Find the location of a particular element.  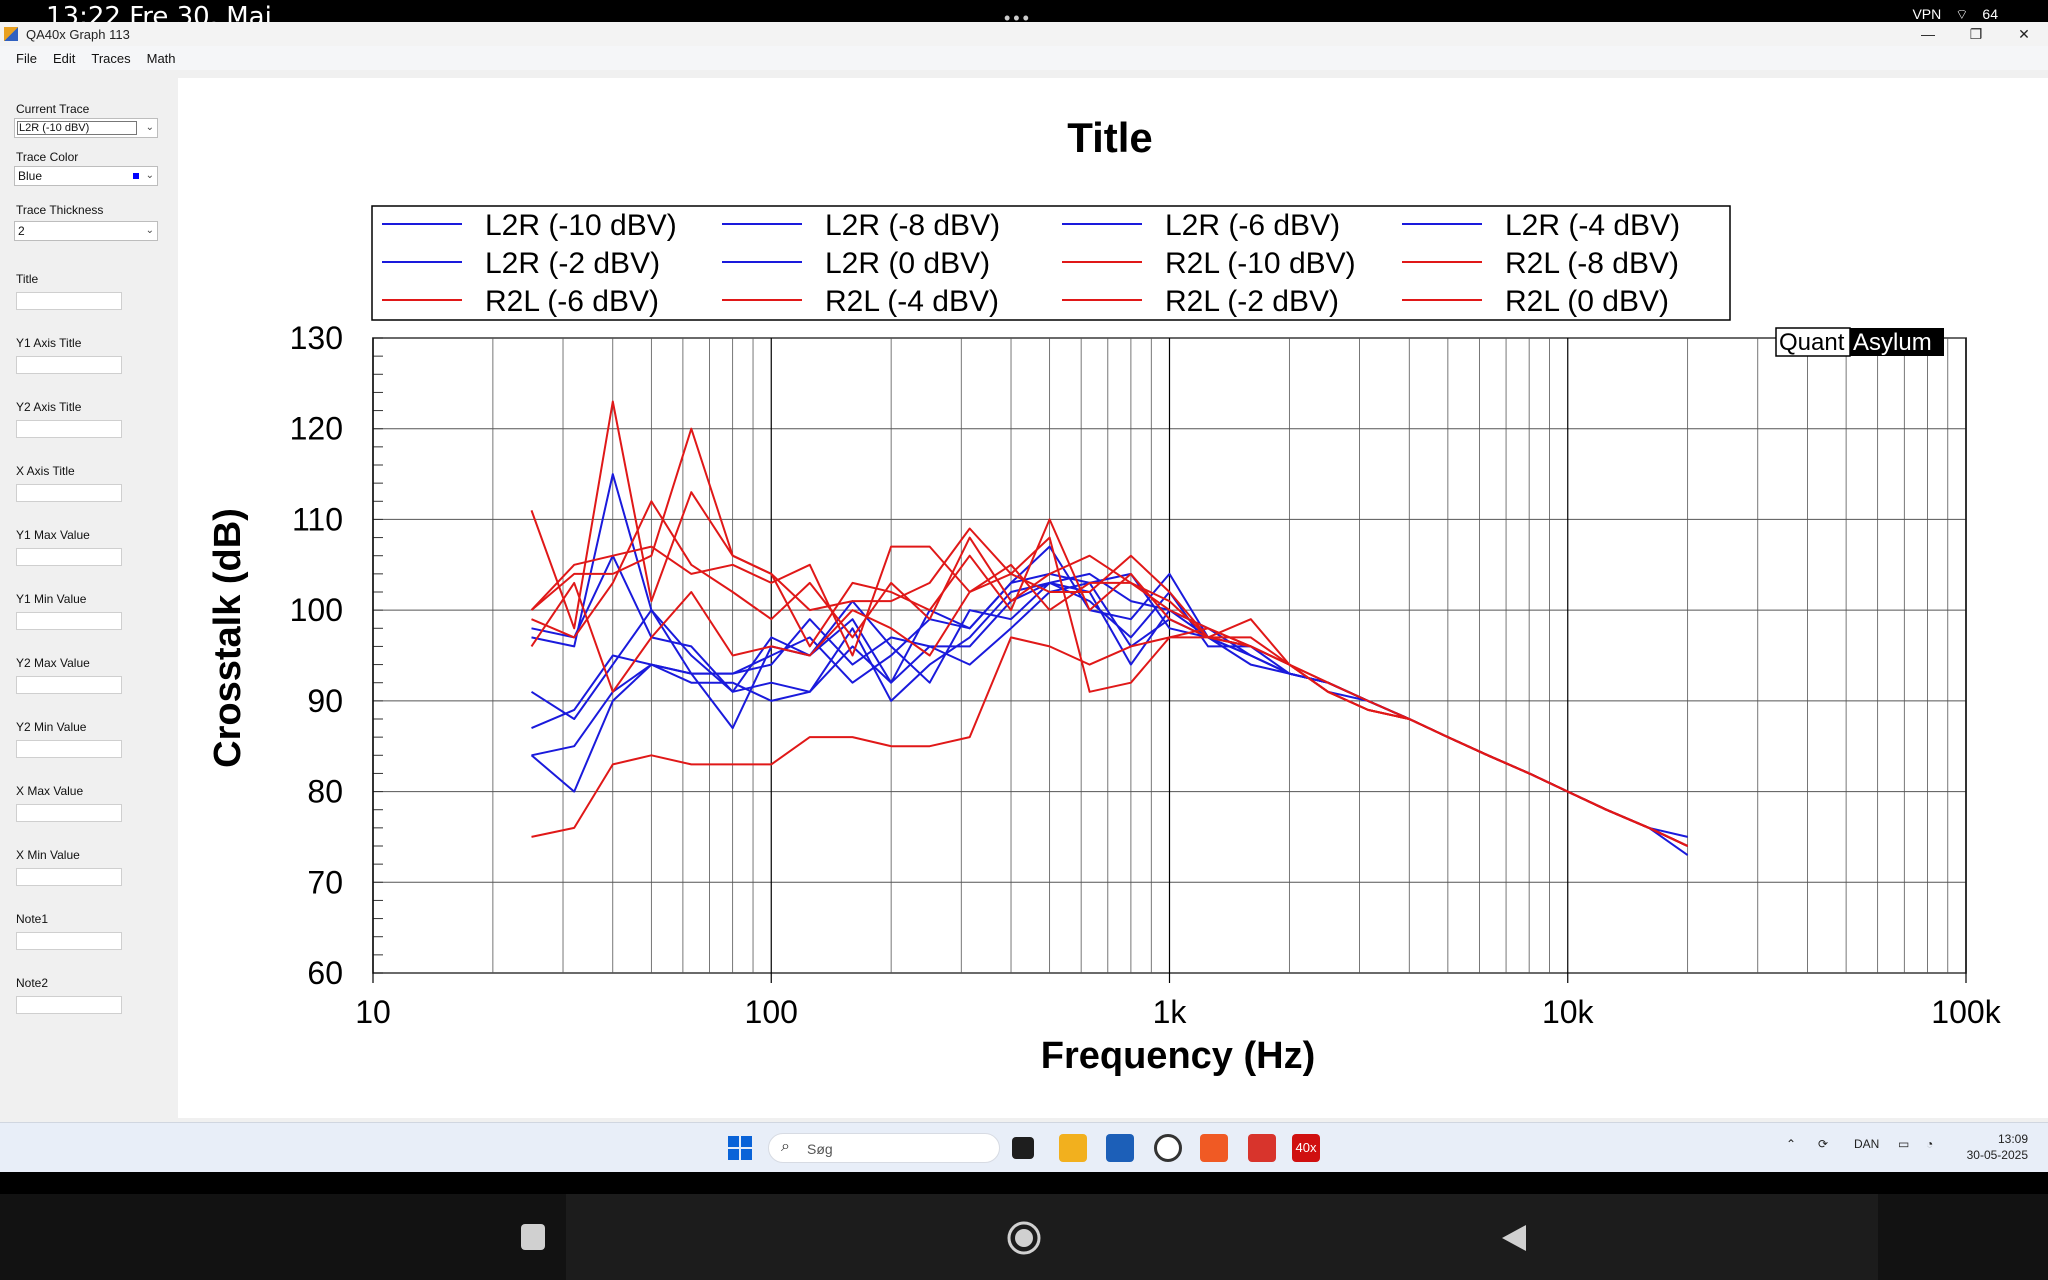

windows-taskbar: ⌕ Søg 40x ⌃ ⟳ DAN ▭ ◔ 13:09 30-05-2025 is located at coordinates (1024, 1147).